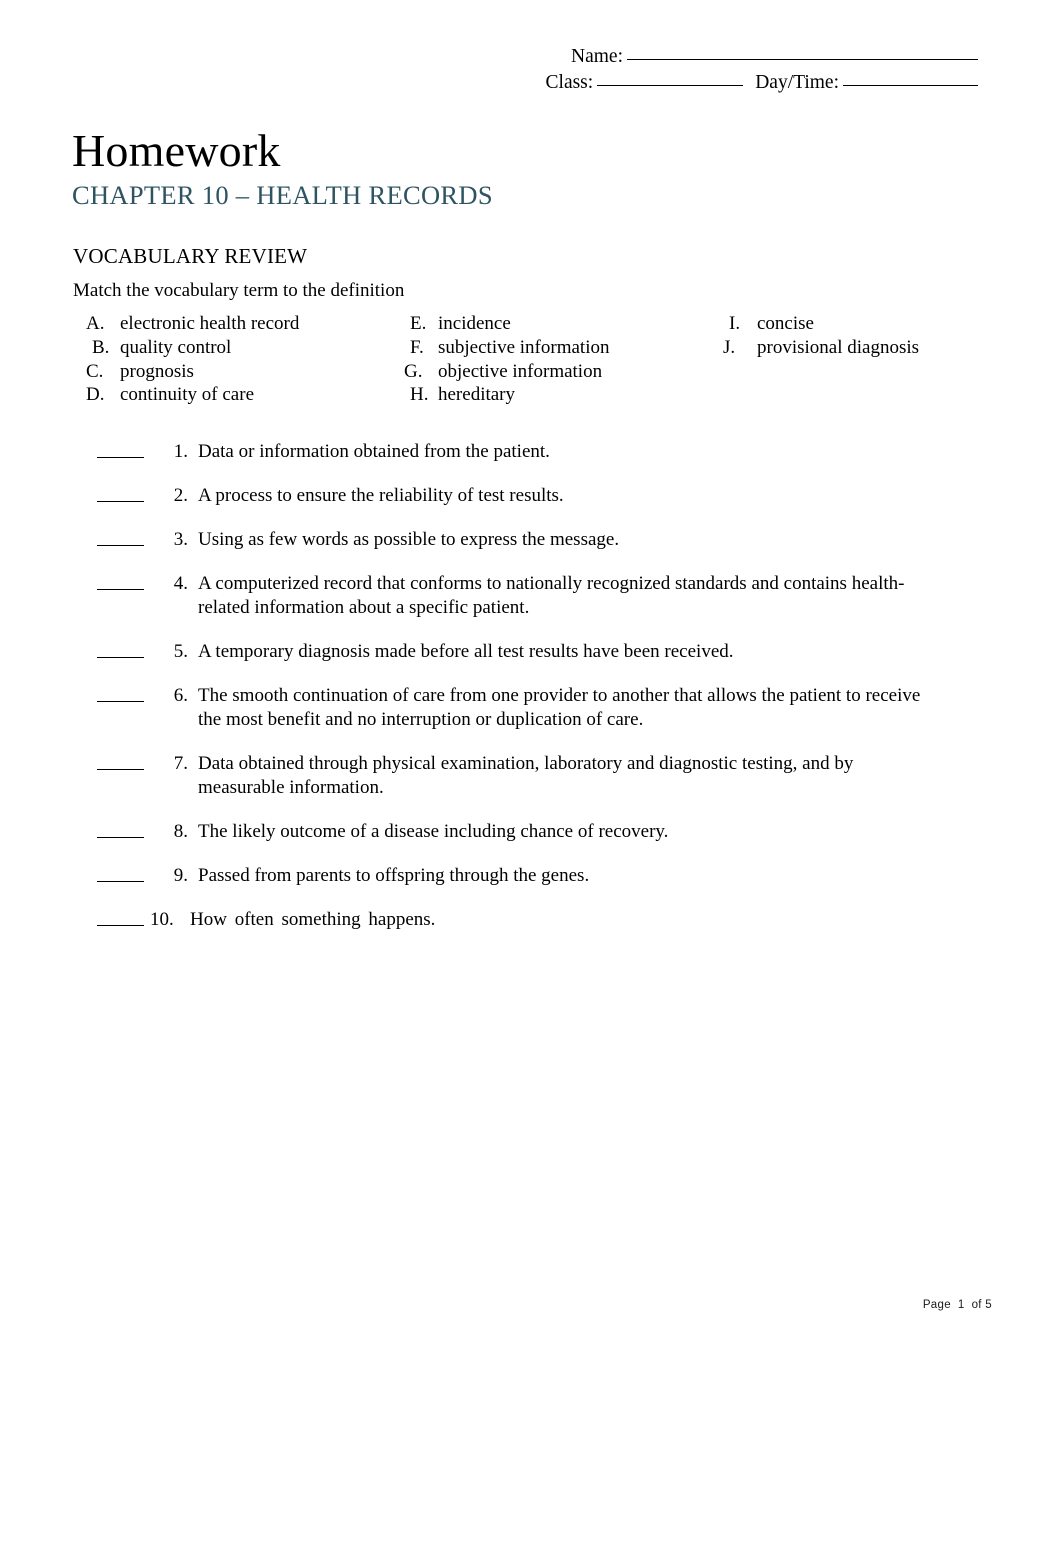 The height and width of the screenshot is (1561, 1062). Describe the element at coordinates (735, 323) in the screenshot. I see `vocab-letter: I.` at that location.